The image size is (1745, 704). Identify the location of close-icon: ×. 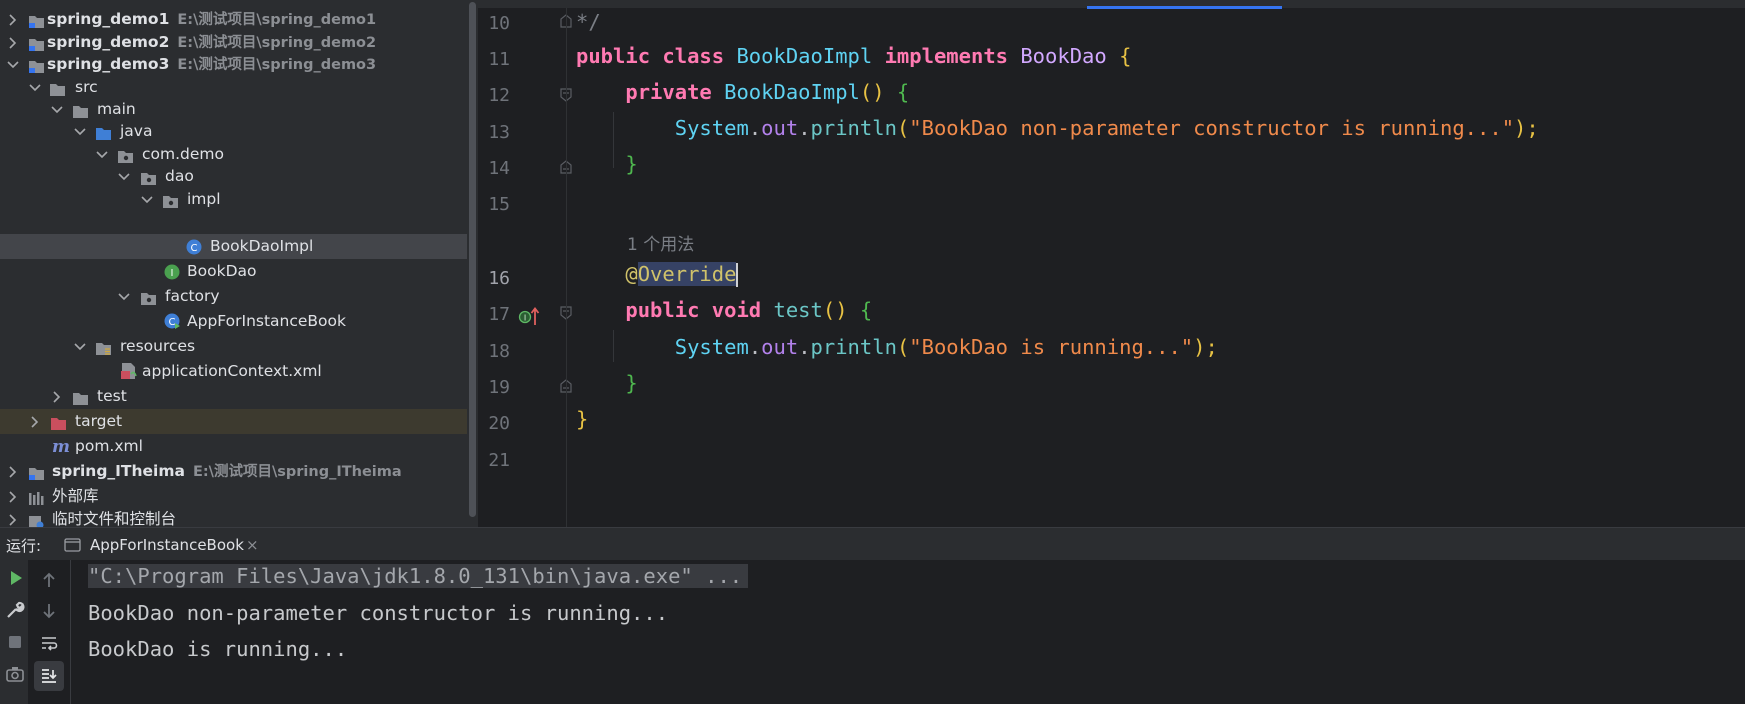
(252, 545).